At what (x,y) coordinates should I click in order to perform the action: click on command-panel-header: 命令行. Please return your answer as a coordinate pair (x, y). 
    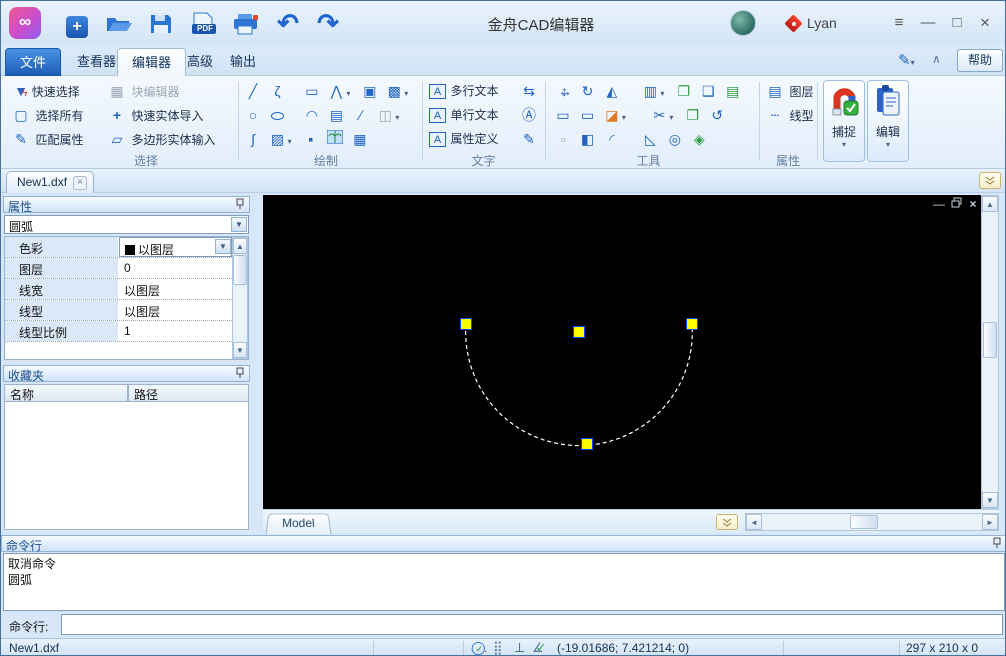
    Looking at the image, I should click on (503, 544).